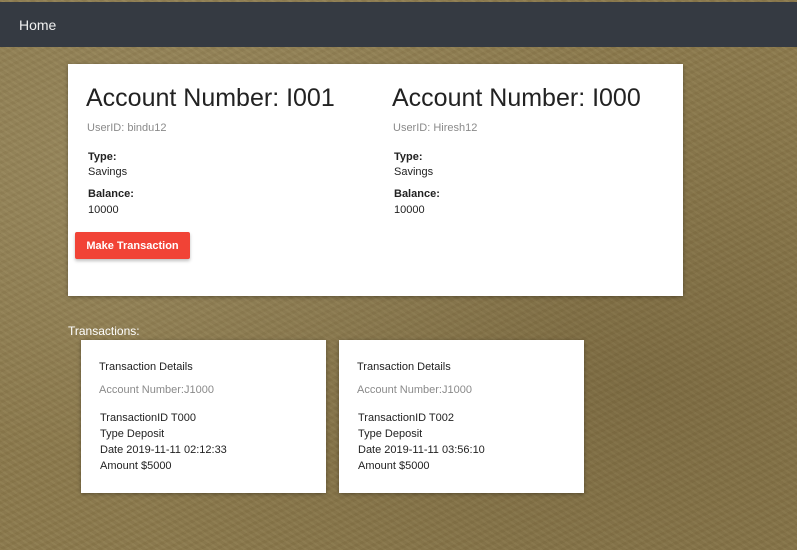  Describe the element at coordinates (421, 450) in the screenshot. I see `transaction-date: Date 2019-11-11 03:56:10` at that location.